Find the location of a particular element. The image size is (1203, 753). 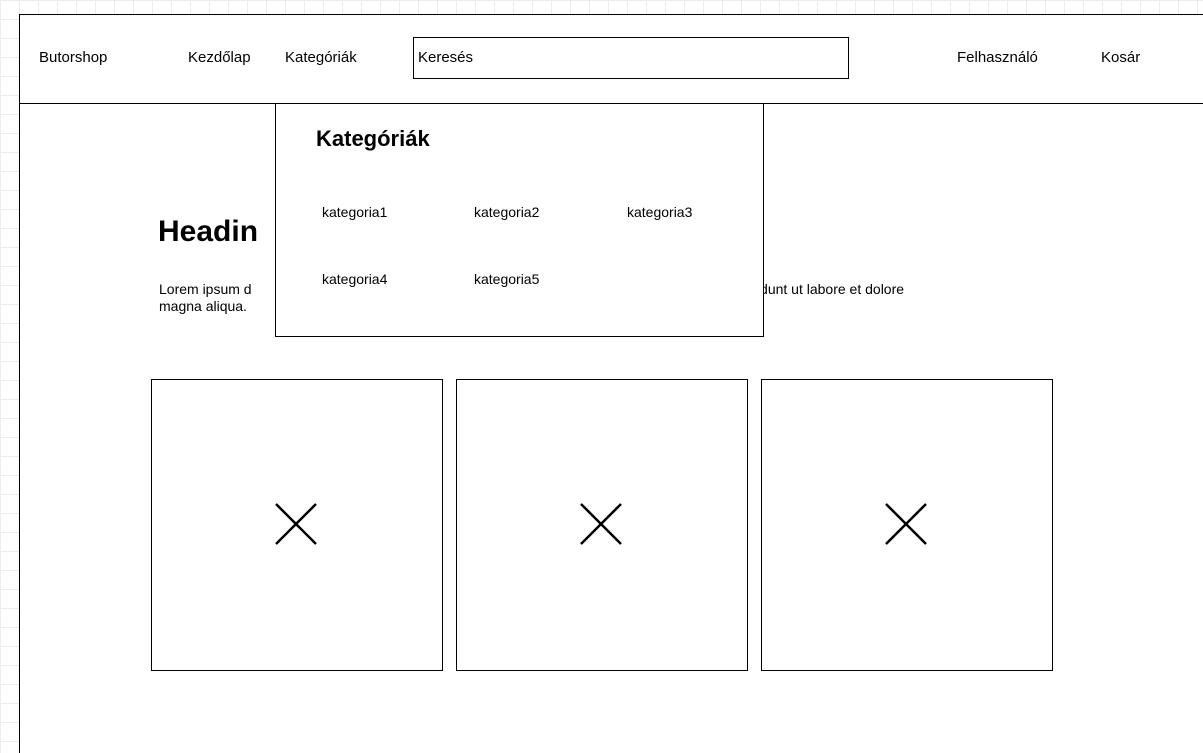

nav-link-cart: Kosár is located at coordinates (1120, 57).